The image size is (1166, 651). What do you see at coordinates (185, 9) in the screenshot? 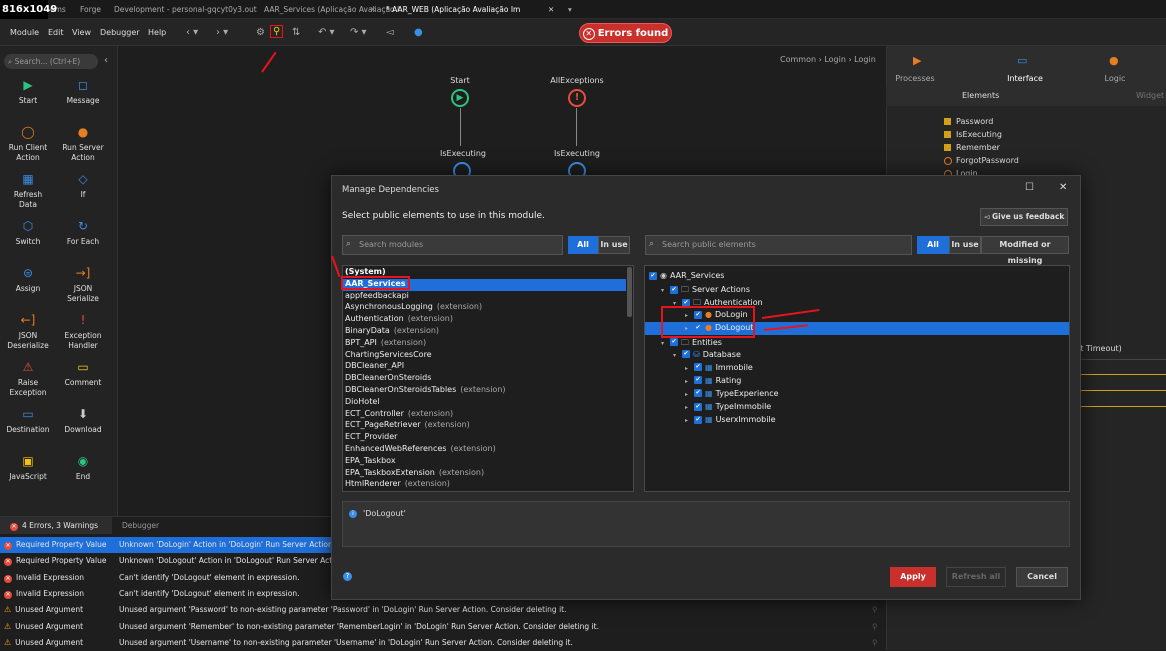
I see `tab-development: Development - personal-gqcyt0y3.out` at bounding box center [185, 9].